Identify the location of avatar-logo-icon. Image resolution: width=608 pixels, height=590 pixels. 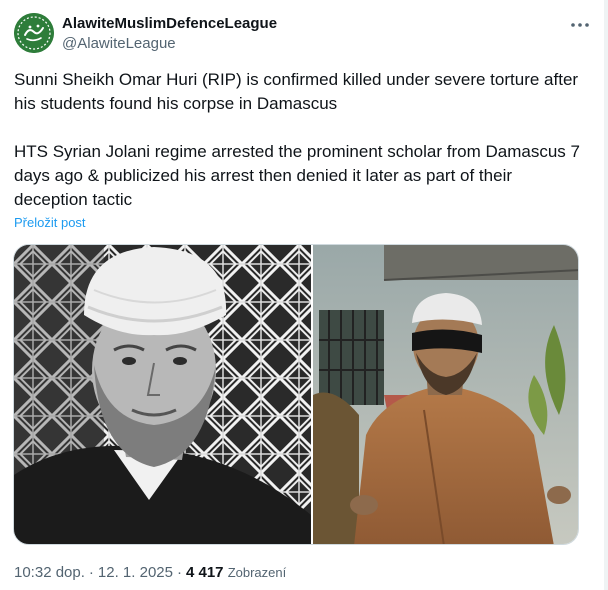
(34, 33).